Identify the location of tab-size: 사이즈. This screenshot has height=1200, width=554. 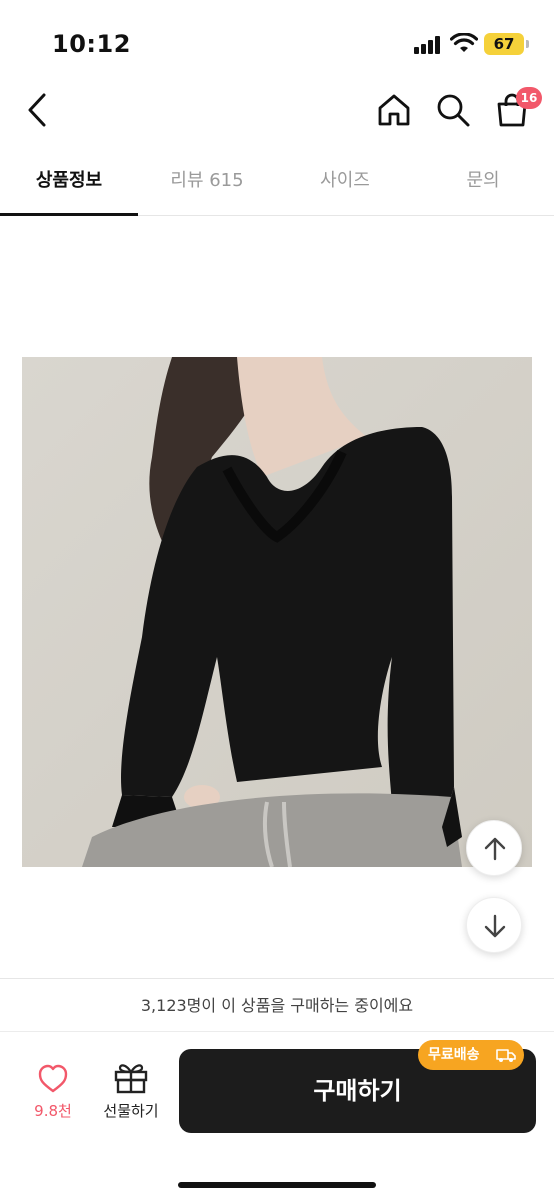
(345, 183).